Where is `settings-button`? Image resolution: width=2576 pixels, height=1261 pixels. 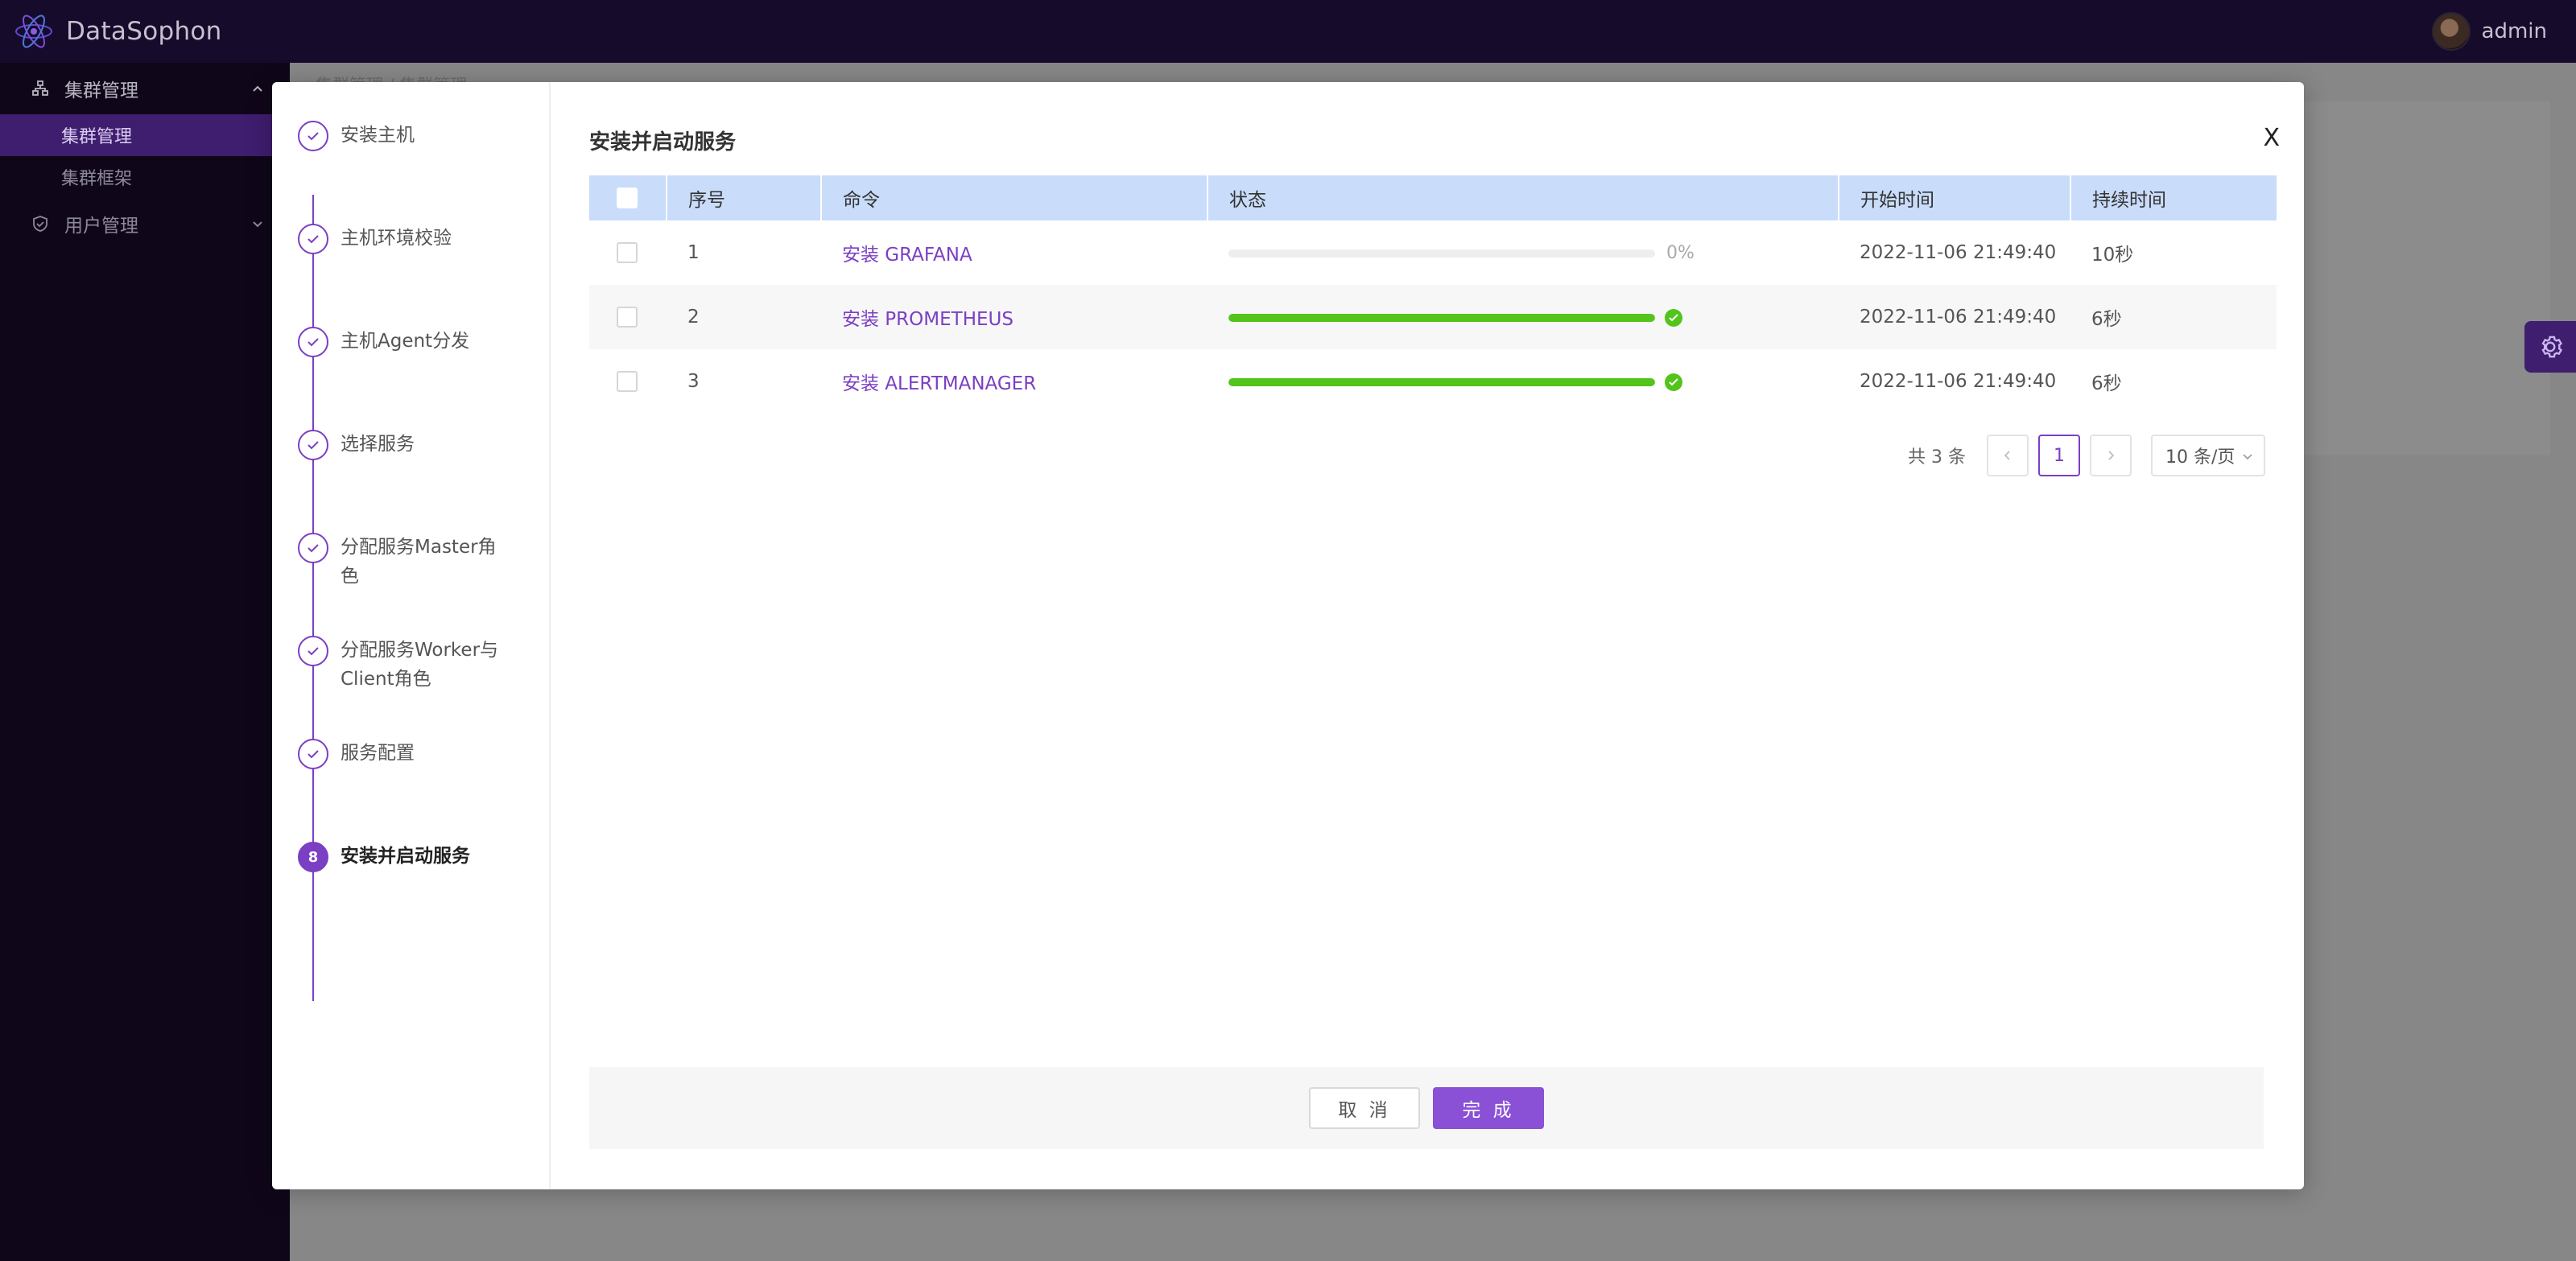
settings-button is located at coordinates (2550, 347).